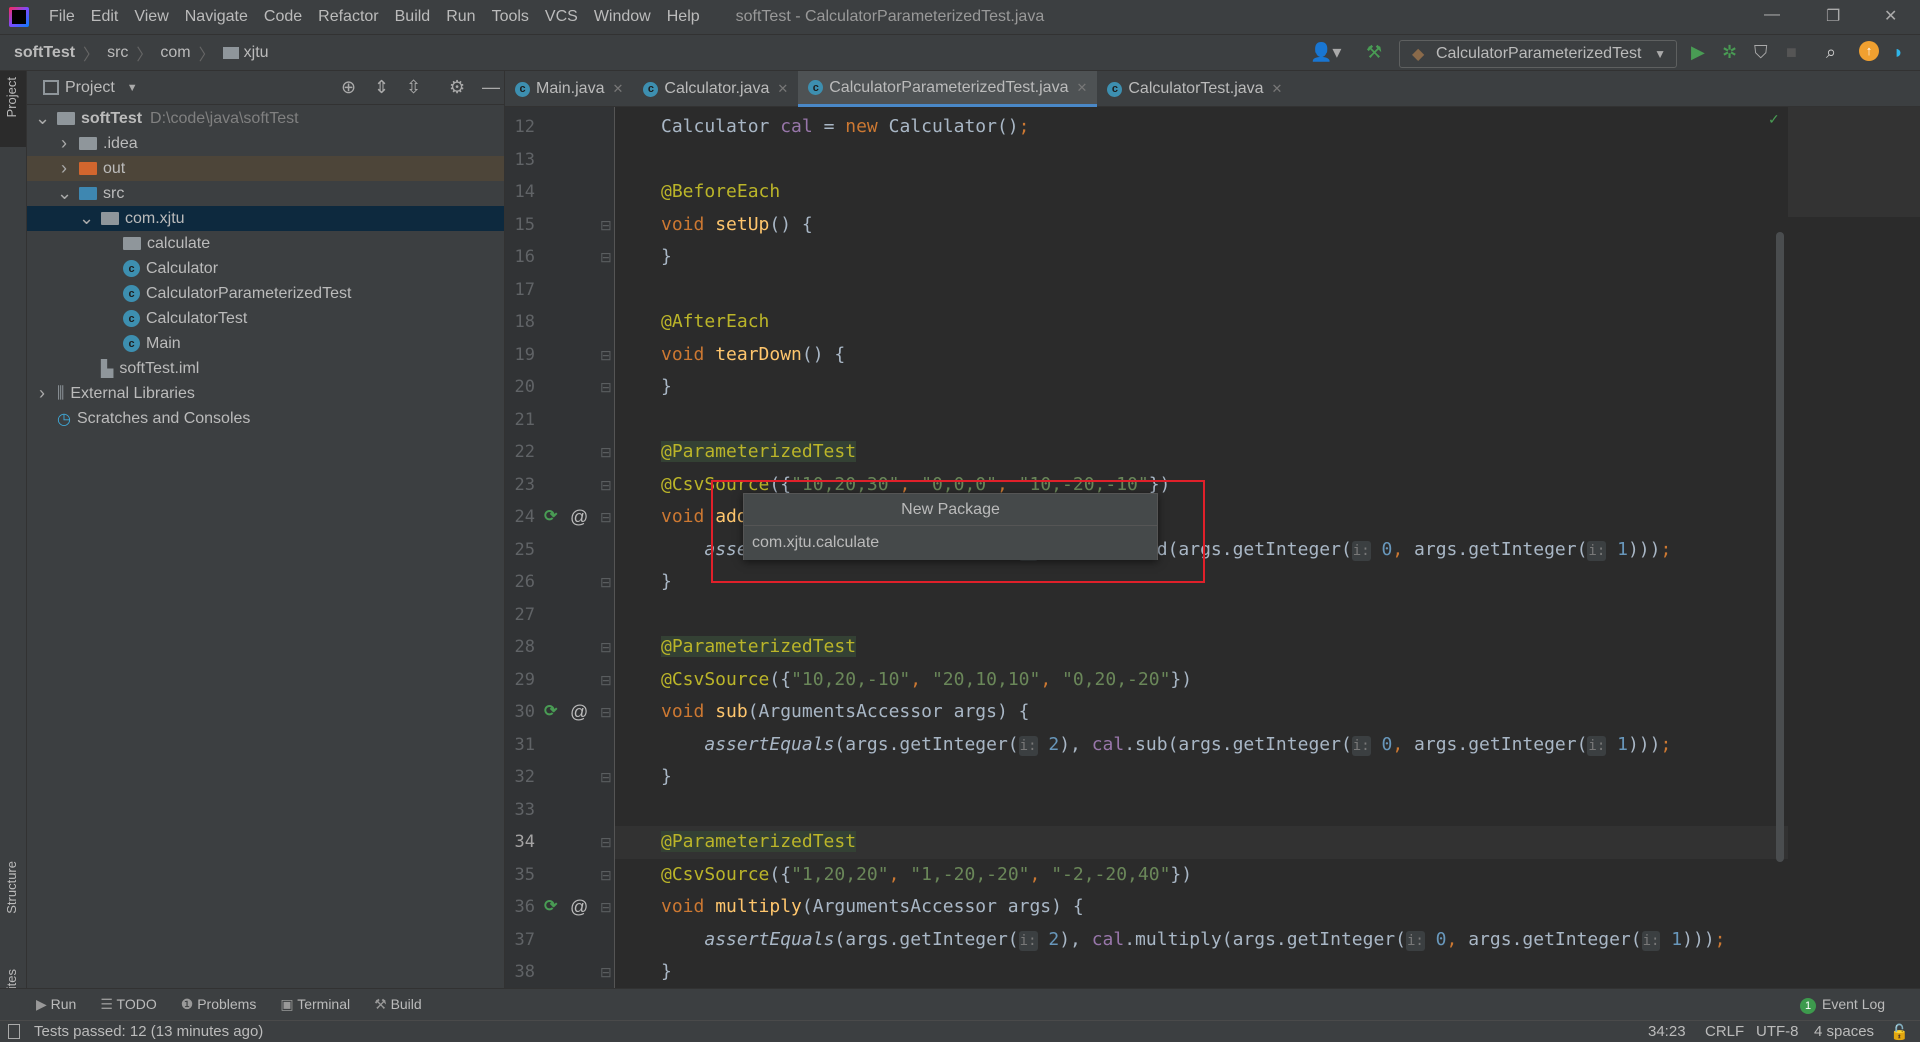 This screenshot has height=1042, width=1920. I want to click on menu-build: Build, so click(413, 17).